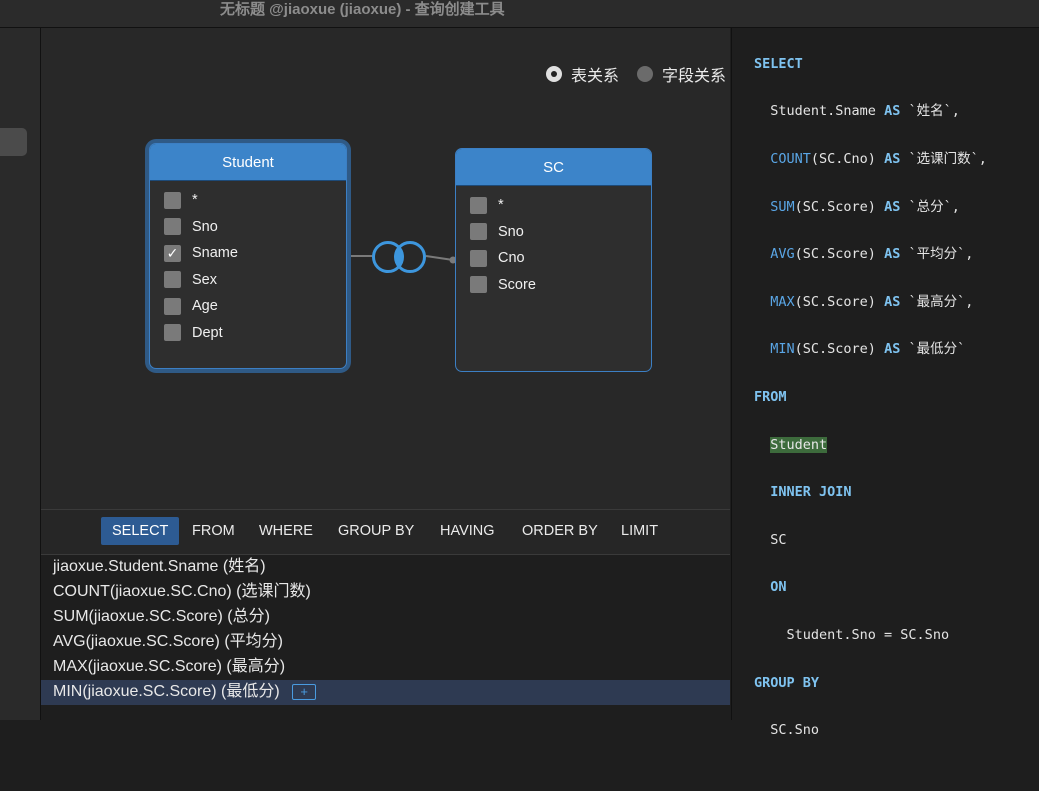 Image resolution: width=1039 pixels, height=791 pixels. Describe the element at coordinates (13, 142) in the screenshot. I see `sidebar-tab` at that location.